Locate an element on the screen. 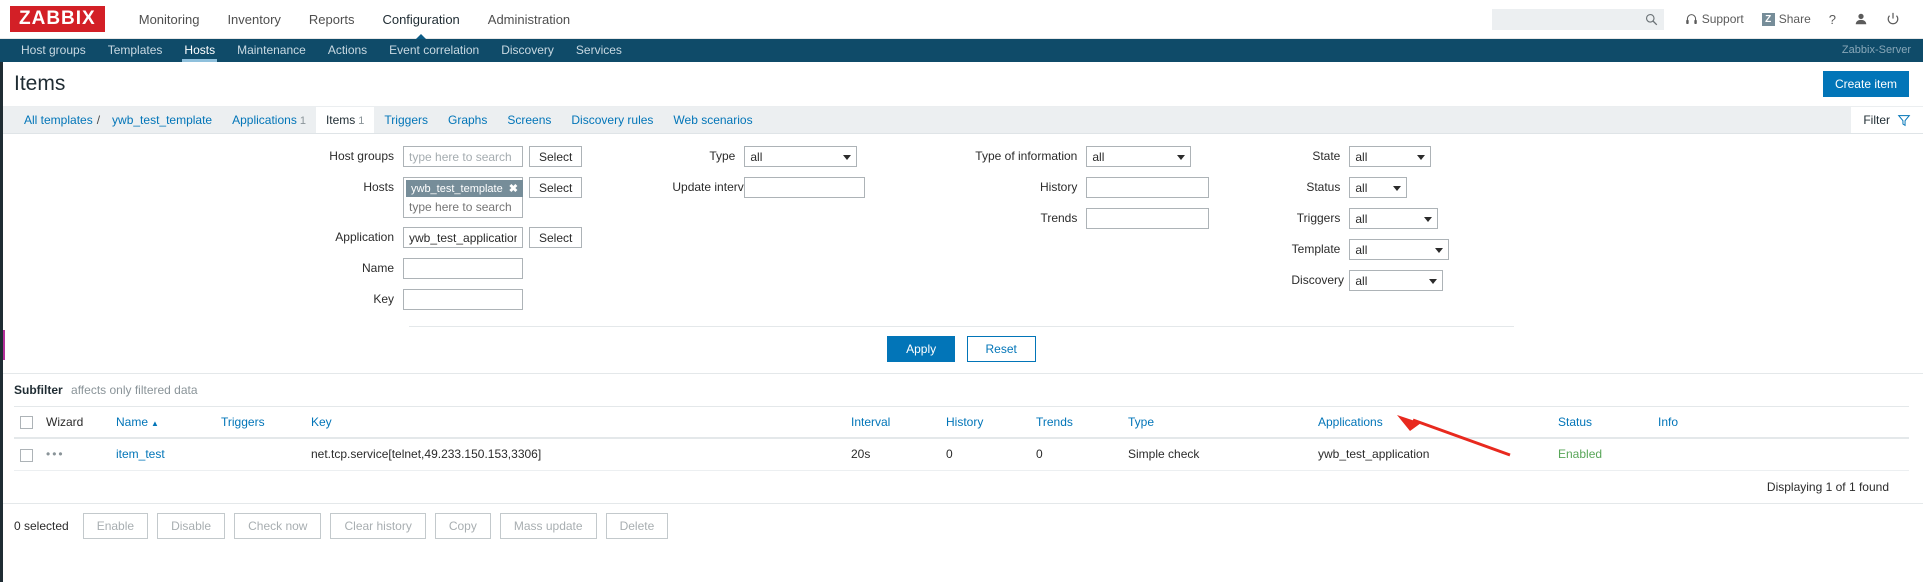 The height and width of the screenshot is (582, 1923). support-label: Support is located at coordinates (1722, 19).